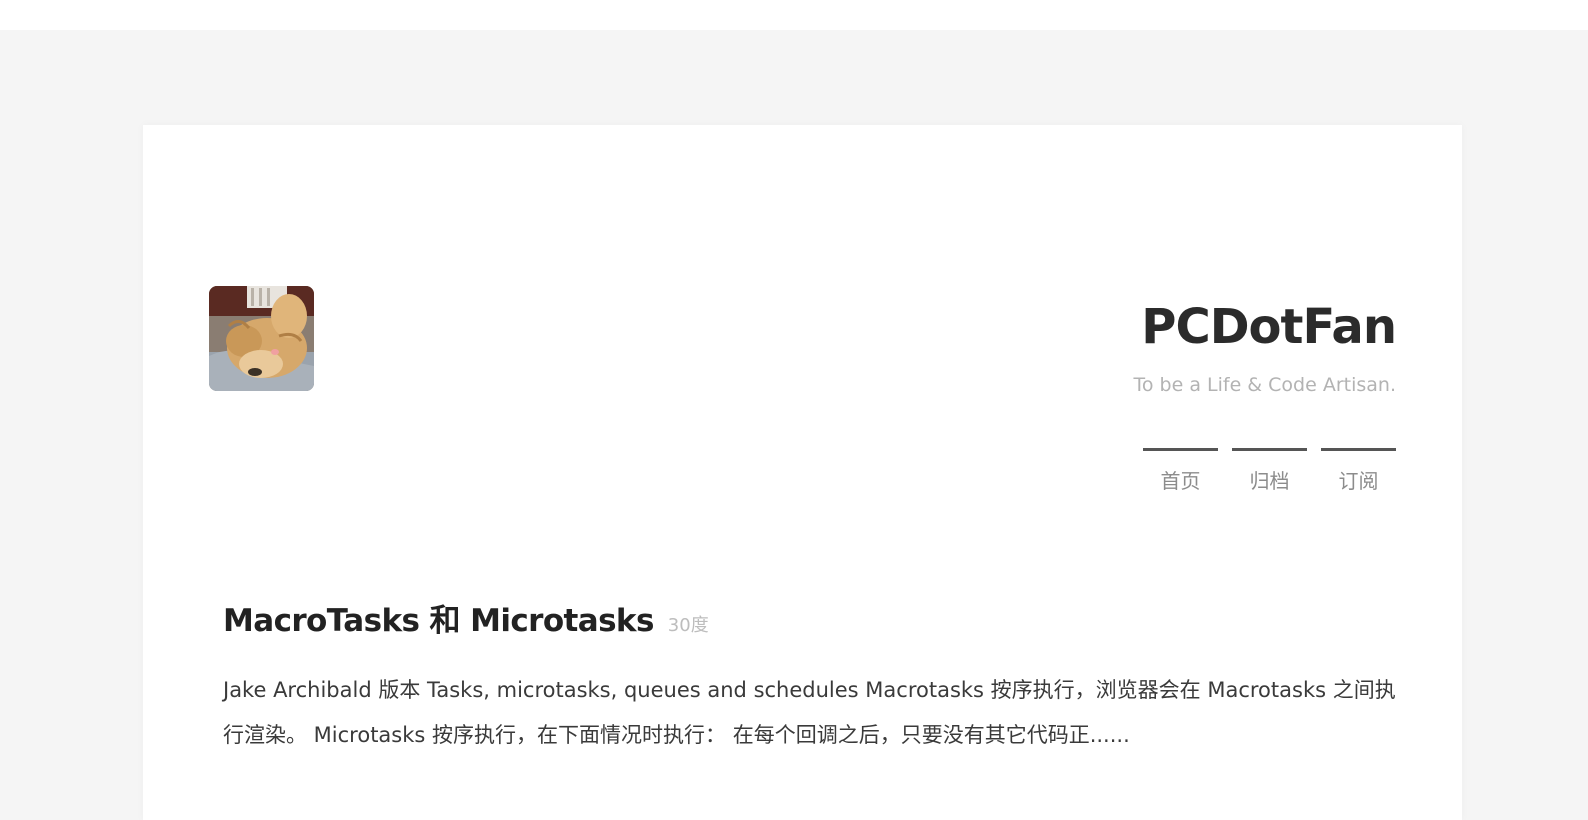  What do you see at coordinates (794, 15) in the screenshot?
I see `top-bar` at bounding box center [794, 15].